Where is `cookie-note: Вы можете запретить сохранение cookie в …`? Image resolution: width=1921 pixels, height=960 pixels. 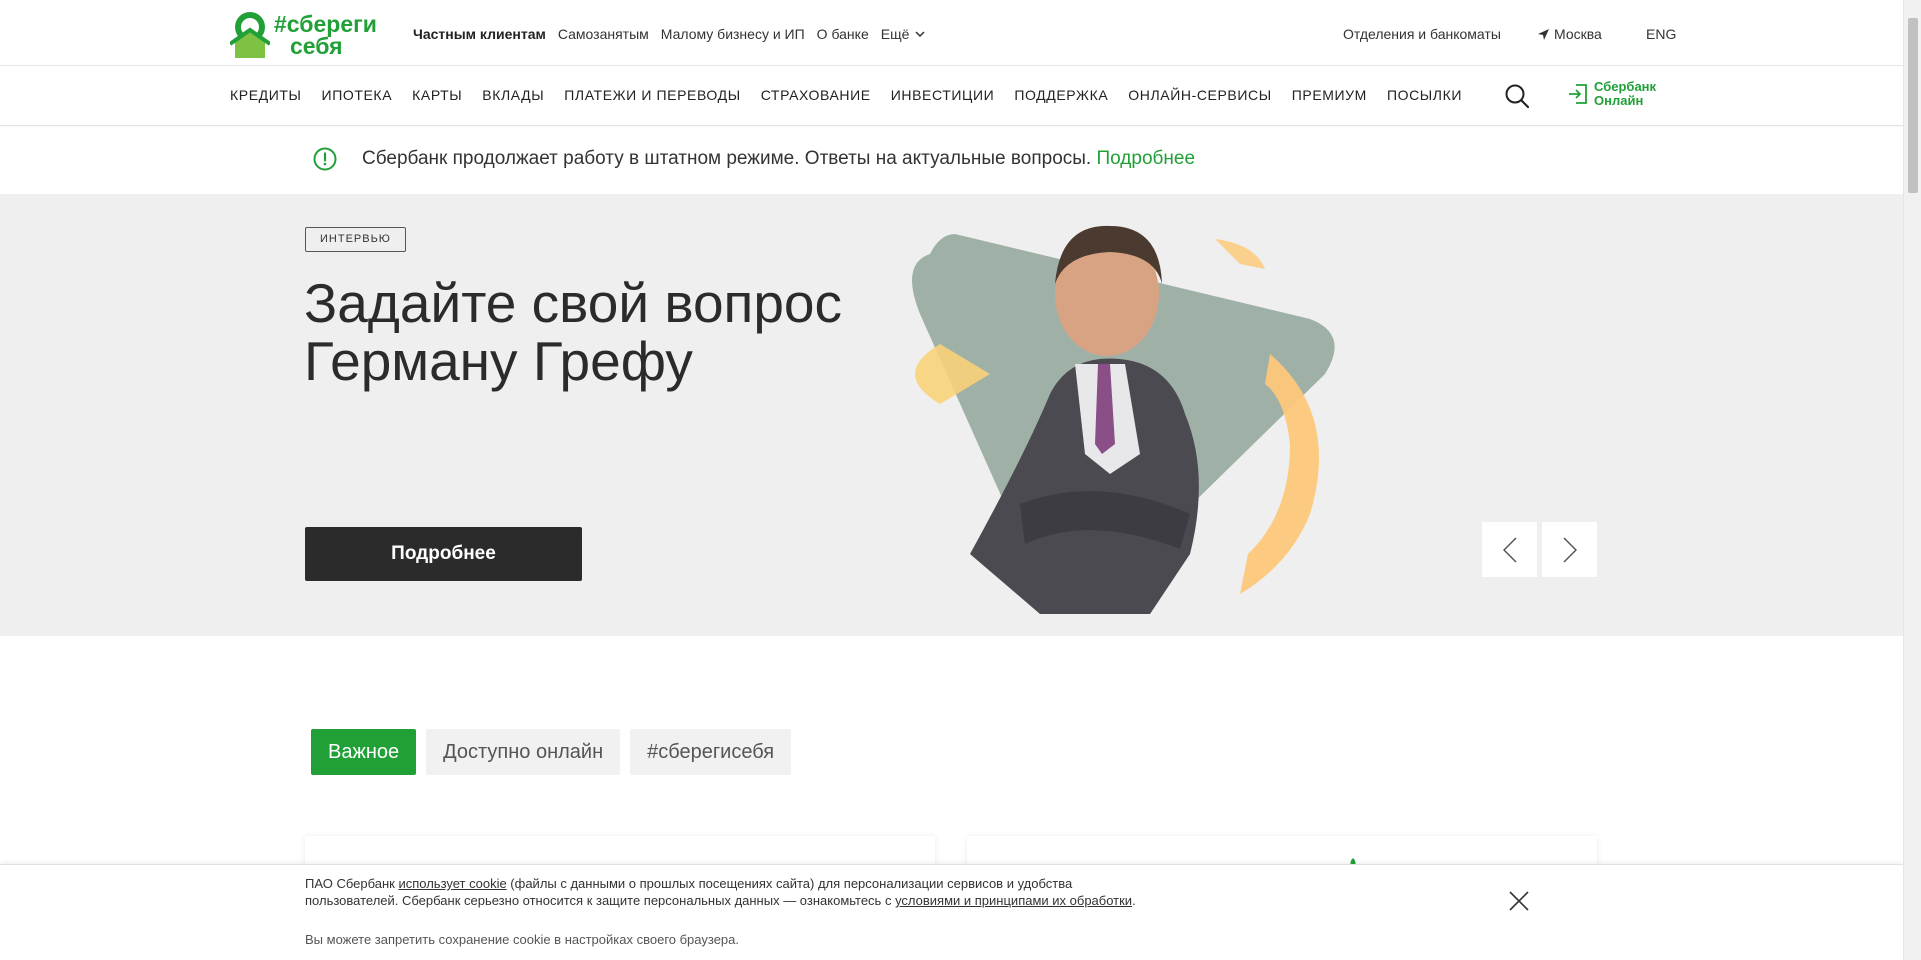 cookie-note: Вы можете запретить сохранение cookie в … is located at coordinates (522, 939).